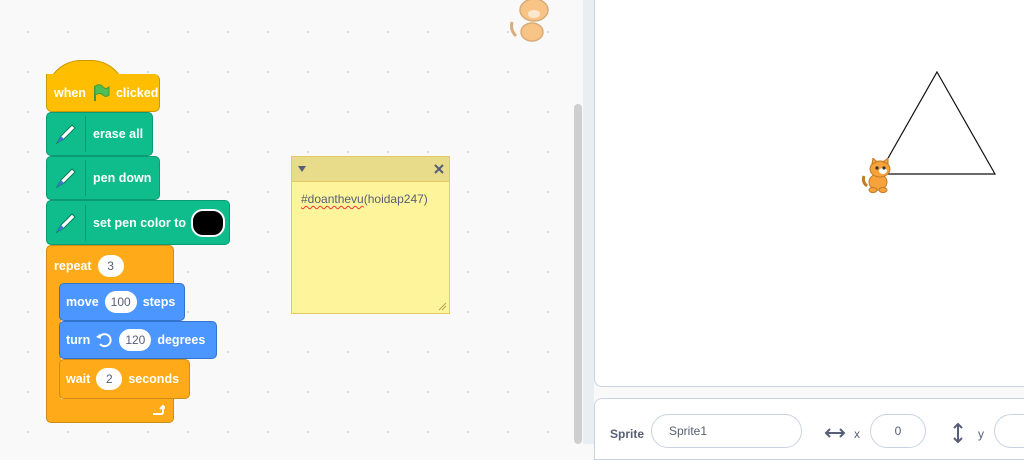 This screenshot has height=460, width=1024. I want to click on x-value: 0, so click(898, 431).